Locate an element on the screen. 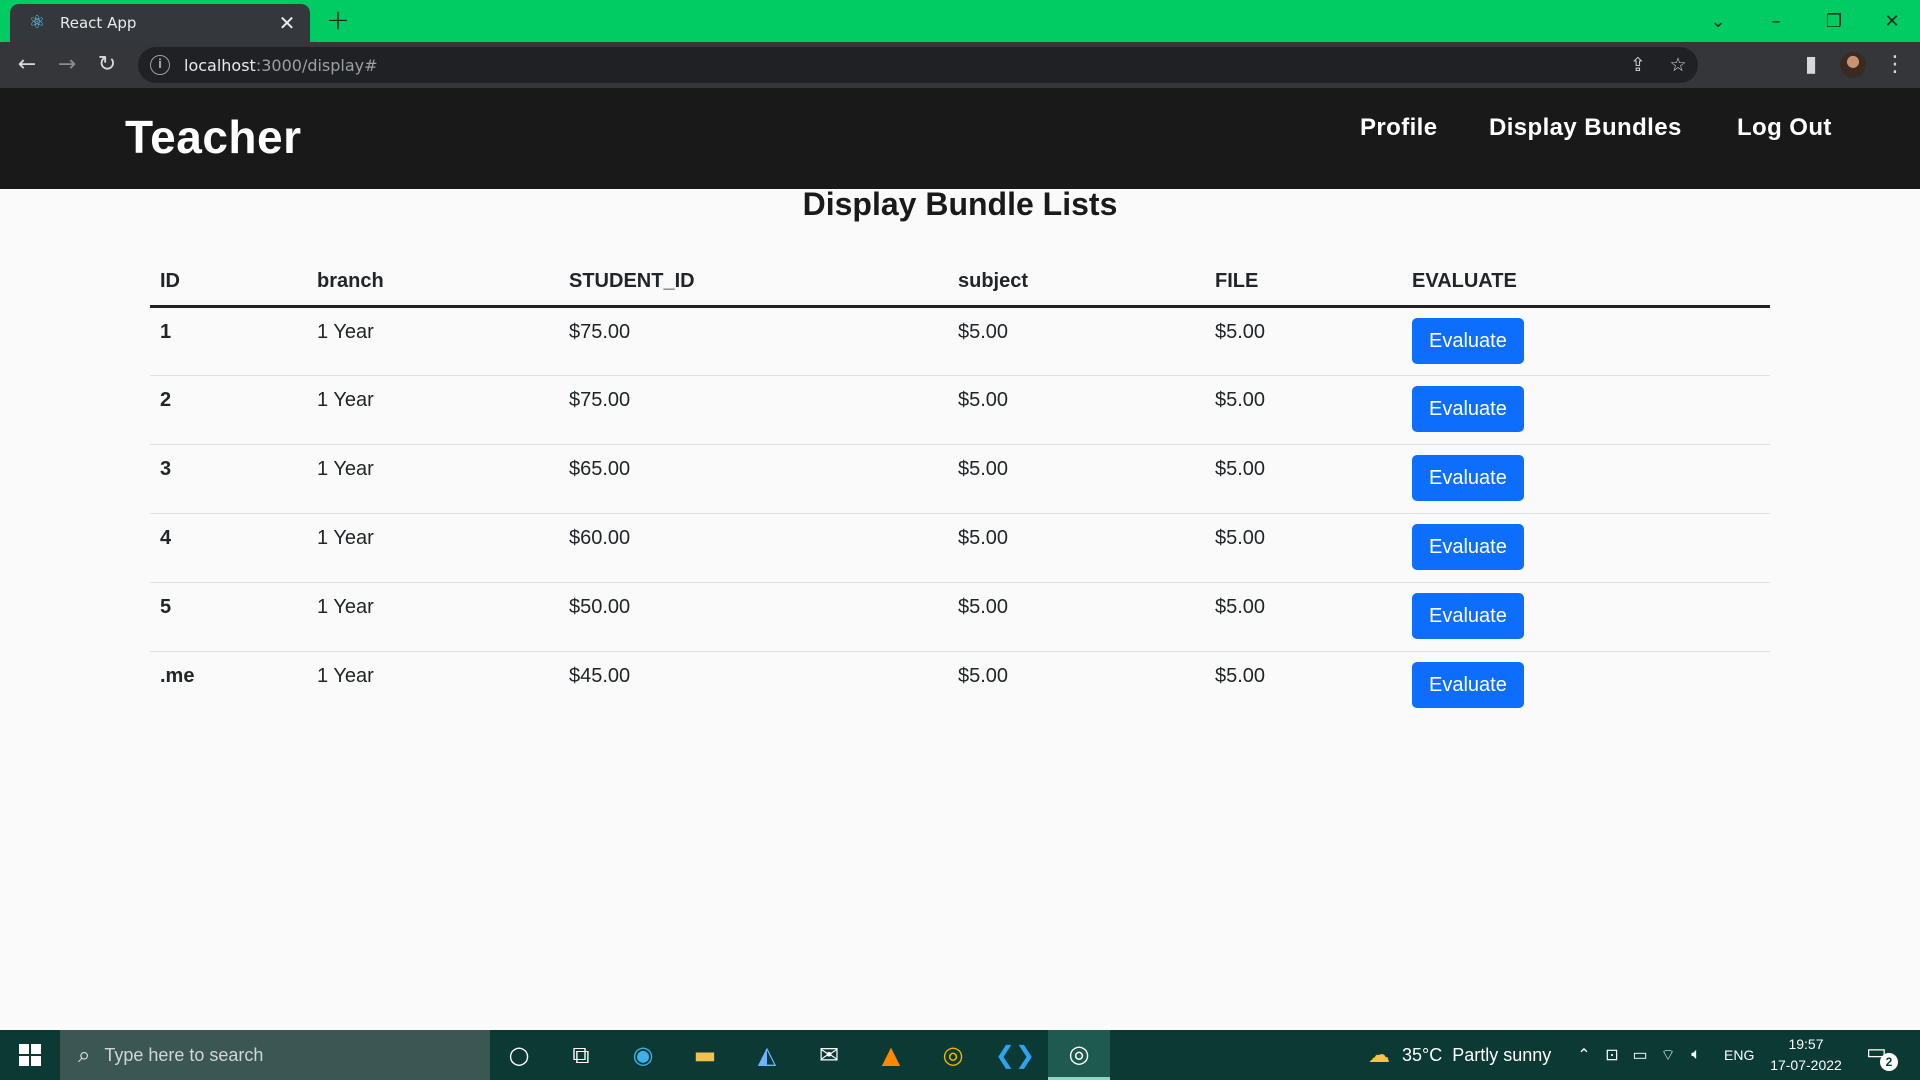 The image size is (1920, 1080). forward-icon: → is located at coordinates (67, 65).